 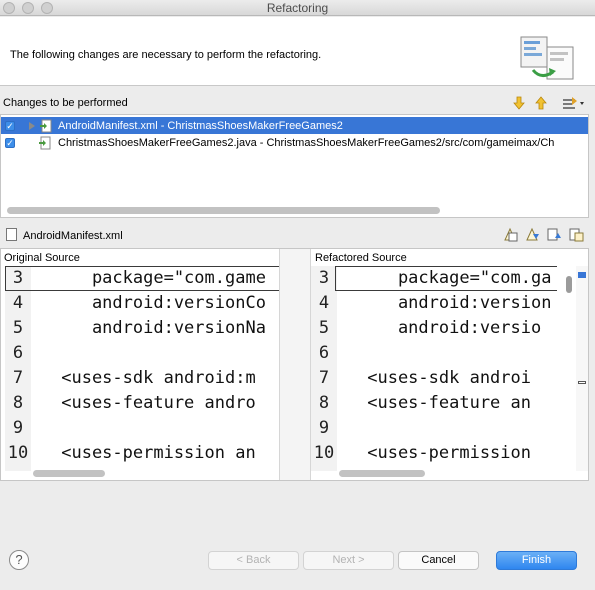 What do you see at coordinates (223, 210) in the screenshot?
I see `changes-horizontal-scrollbar` at bounding box center [223, 210].